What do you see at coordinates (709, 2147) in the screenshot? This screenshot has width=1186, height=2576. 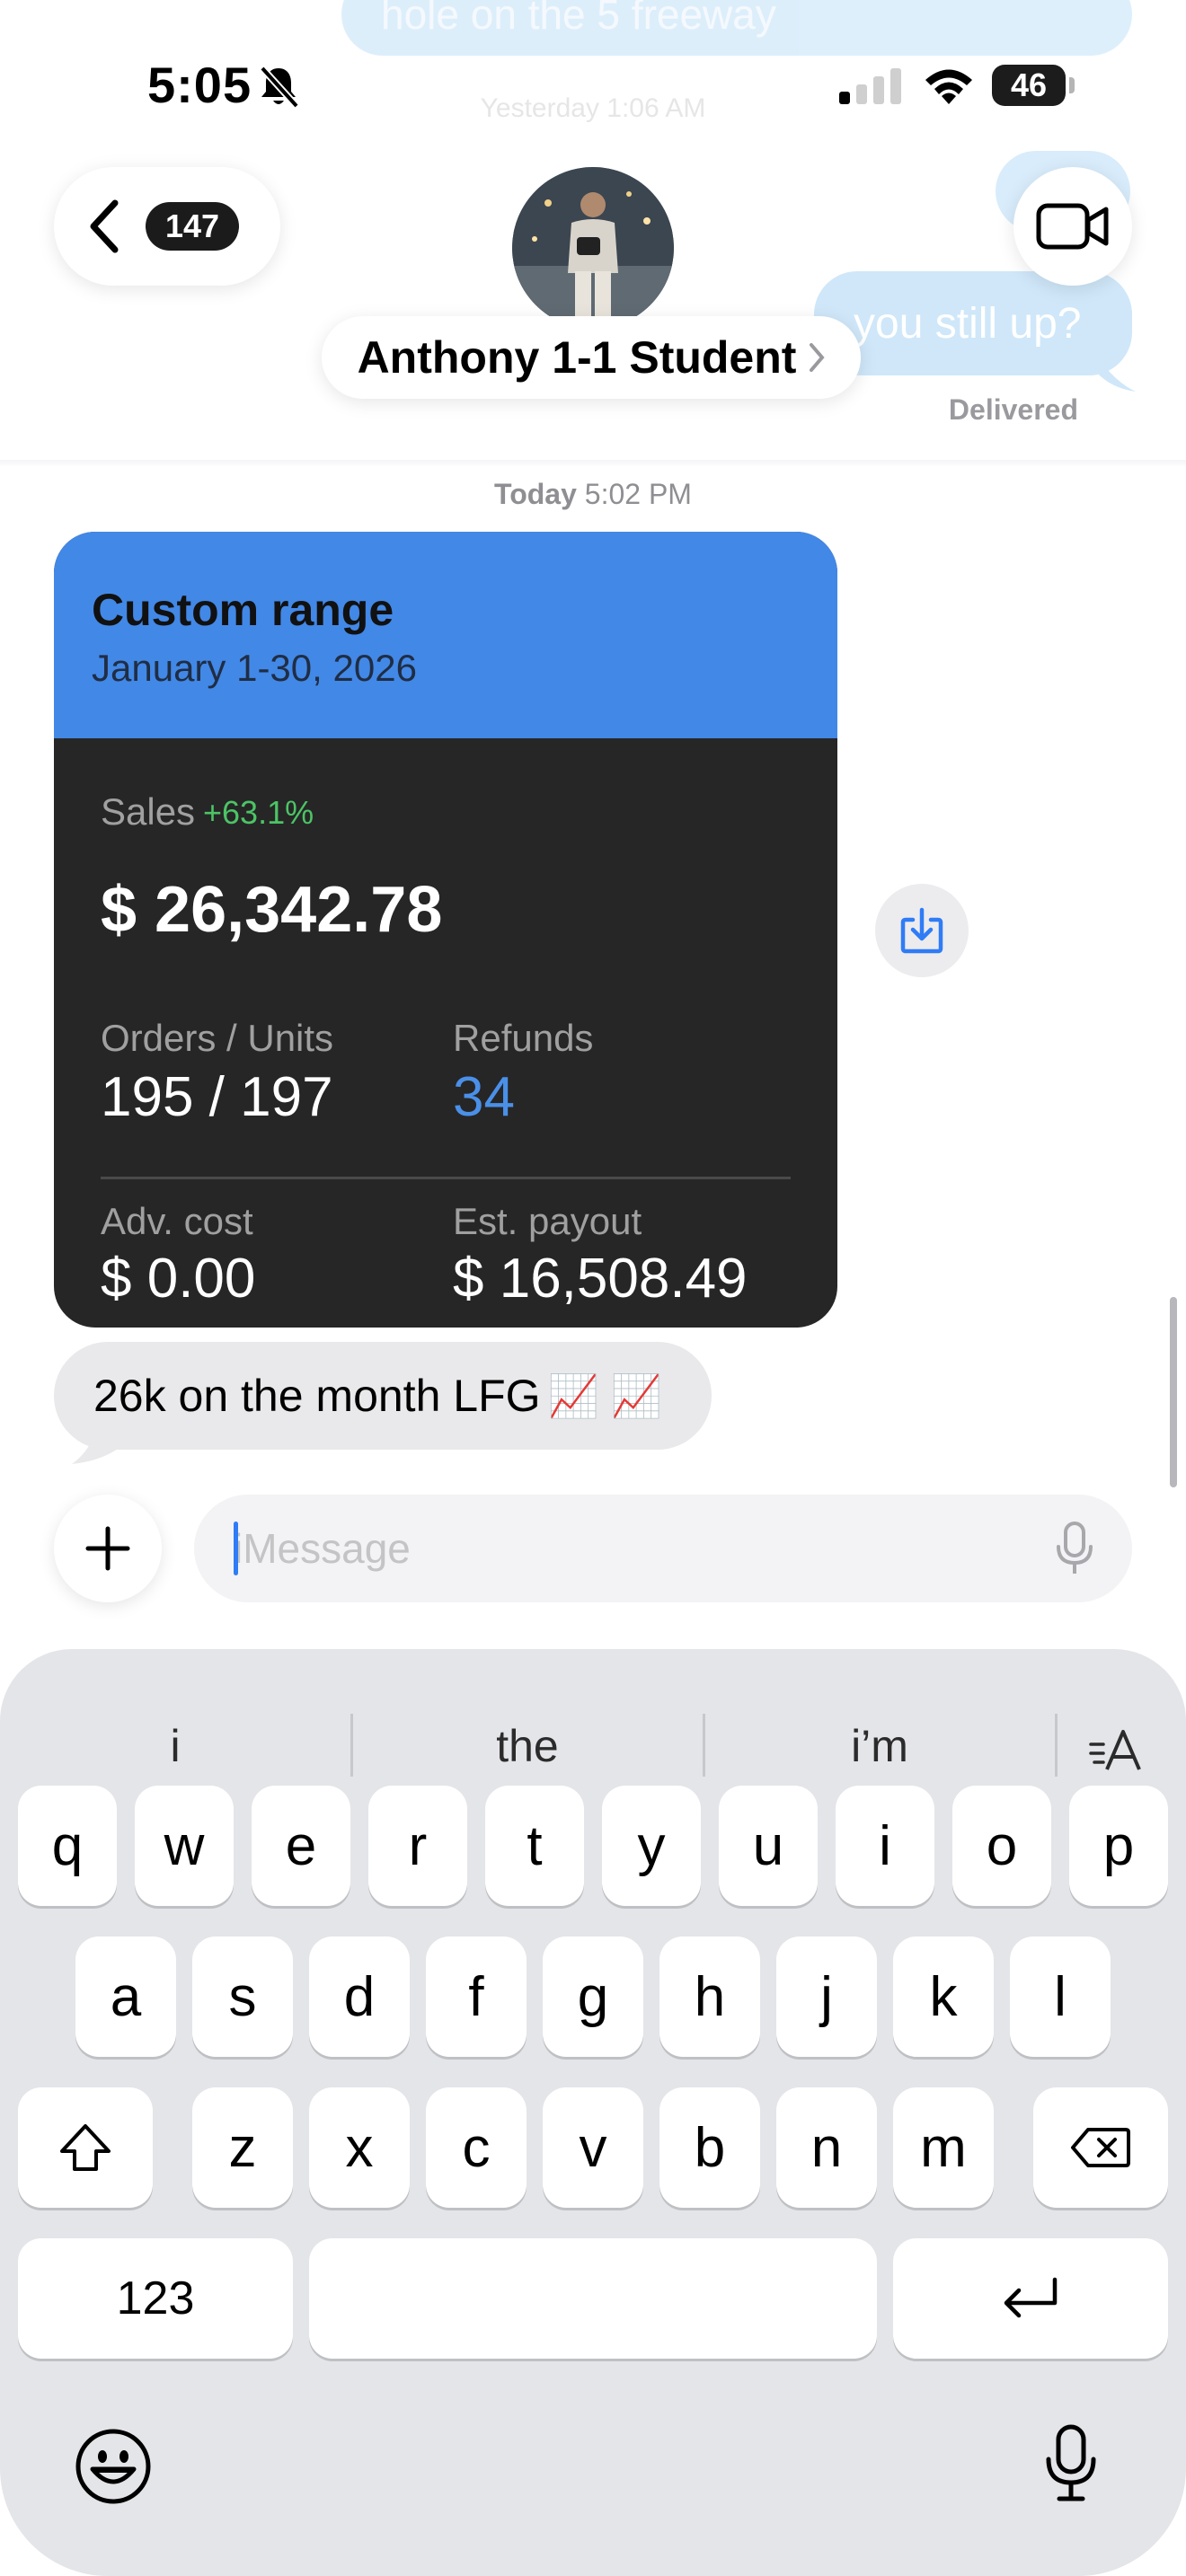 I see `key-b: b` at bounding box center [709, 2147].